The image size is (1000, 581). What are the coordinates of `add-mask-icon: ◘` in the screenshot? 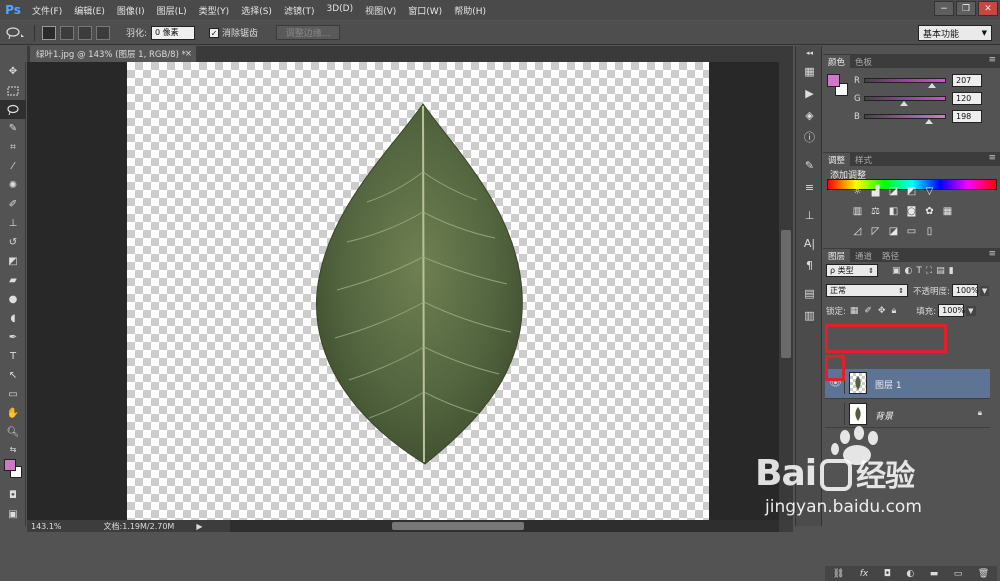 It's located at (887, 574).